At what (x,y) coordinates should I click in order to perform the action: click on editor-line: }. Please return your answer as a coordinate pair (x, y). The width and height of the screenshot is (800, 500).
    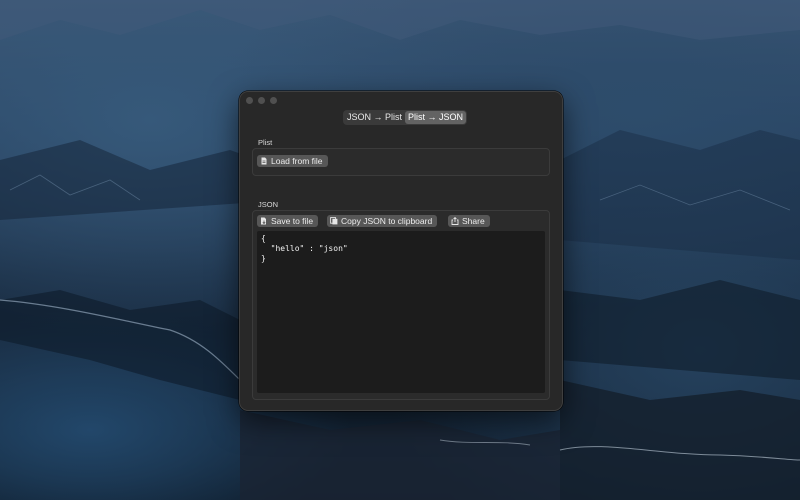
    Looking at the image, I should click on (263, 258).